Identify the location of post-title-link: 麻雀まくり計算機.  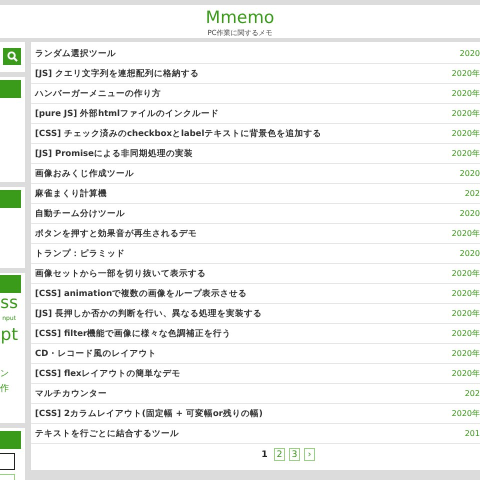
(71, 194).